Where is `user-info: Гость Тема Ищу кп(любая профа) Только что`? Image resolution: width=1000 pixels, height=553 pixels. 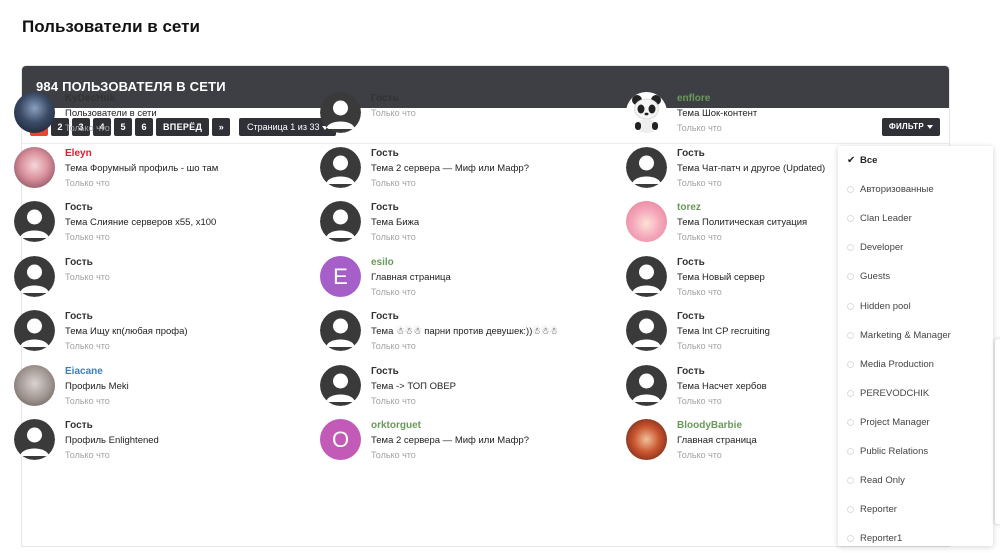
user-info: Гость Тема Ищу кп(любая профа) Только что is located at coordinates (126, 331).